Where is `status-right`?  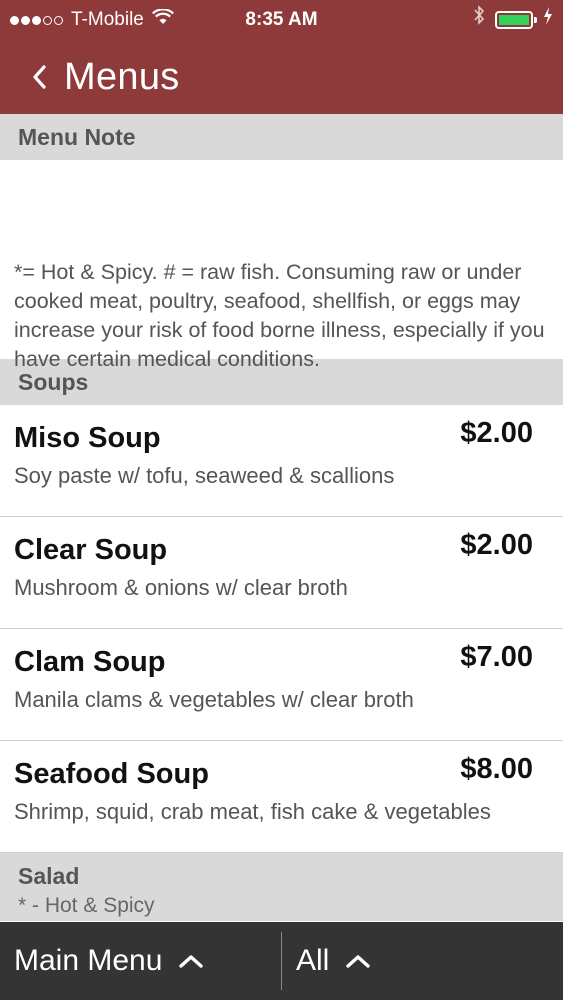
status-right is located at coordinates (513, 20).